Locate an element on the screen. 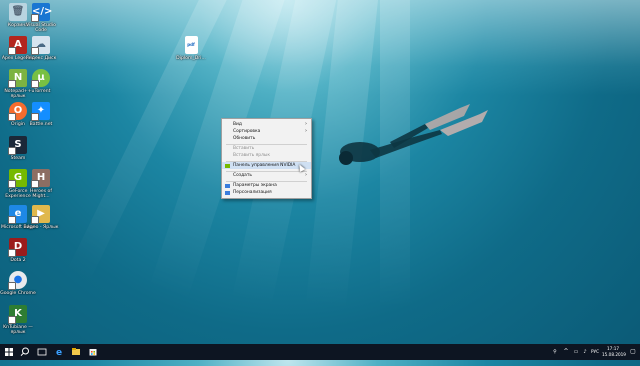 This screenshot has height=366, width=640. taskbar-store is located at coordinates (93, 352).